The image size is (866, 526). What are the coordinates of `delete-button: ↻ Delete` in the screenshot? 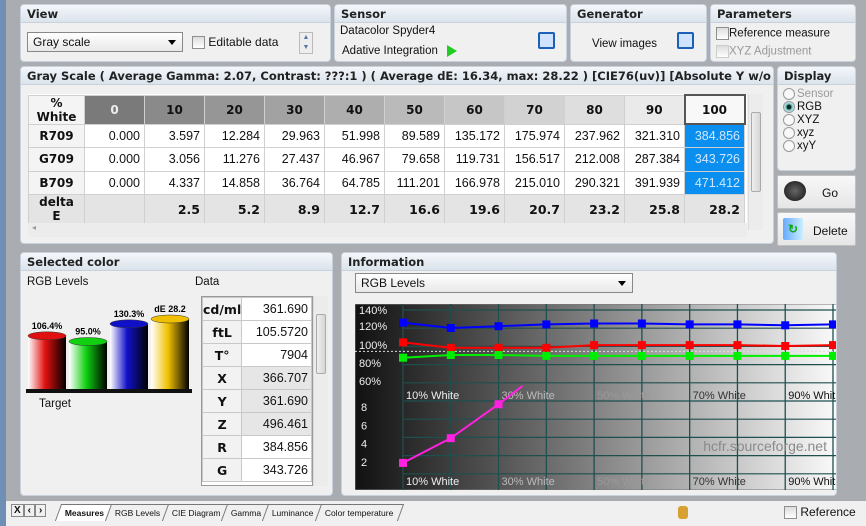 It's located at (816, 229).